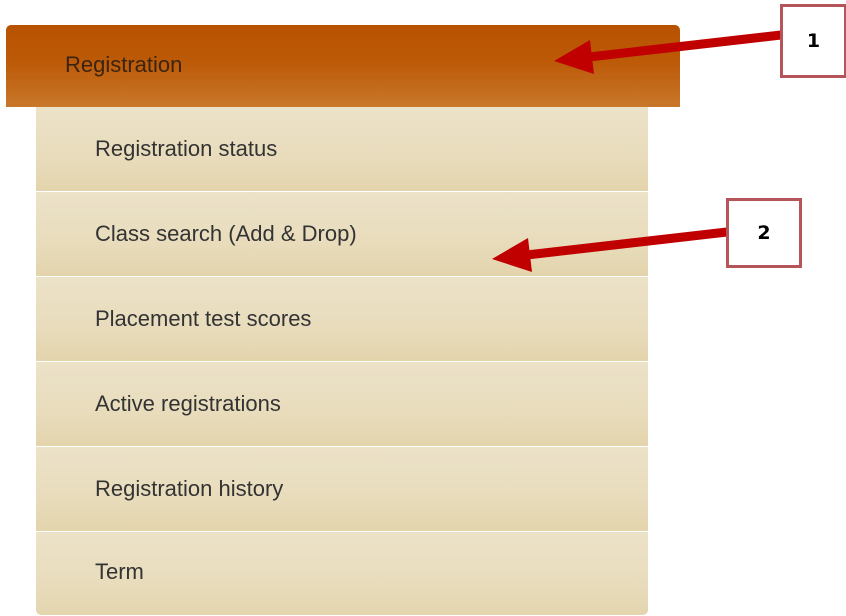 This screenshot has width=846, height=616. I want to click on callout-number-2: 2, so click(764, 233).